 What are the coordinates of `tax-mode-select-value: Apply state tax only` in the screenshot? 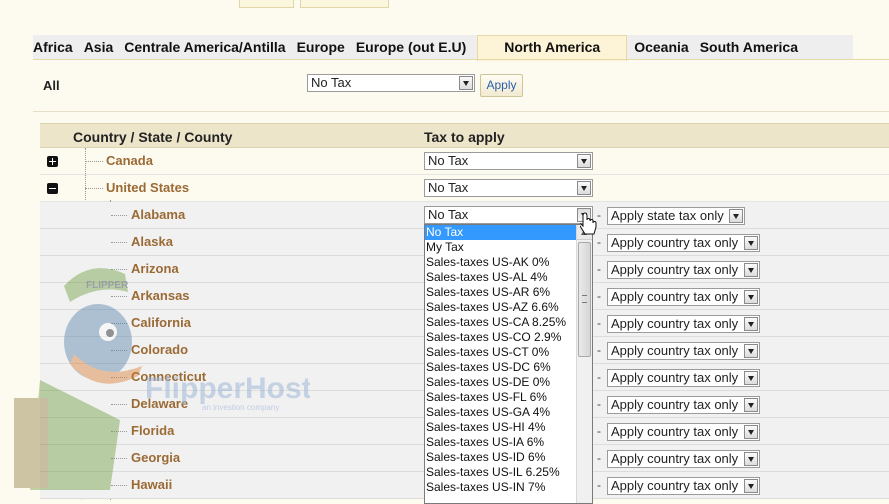 It's located at (667, 215).